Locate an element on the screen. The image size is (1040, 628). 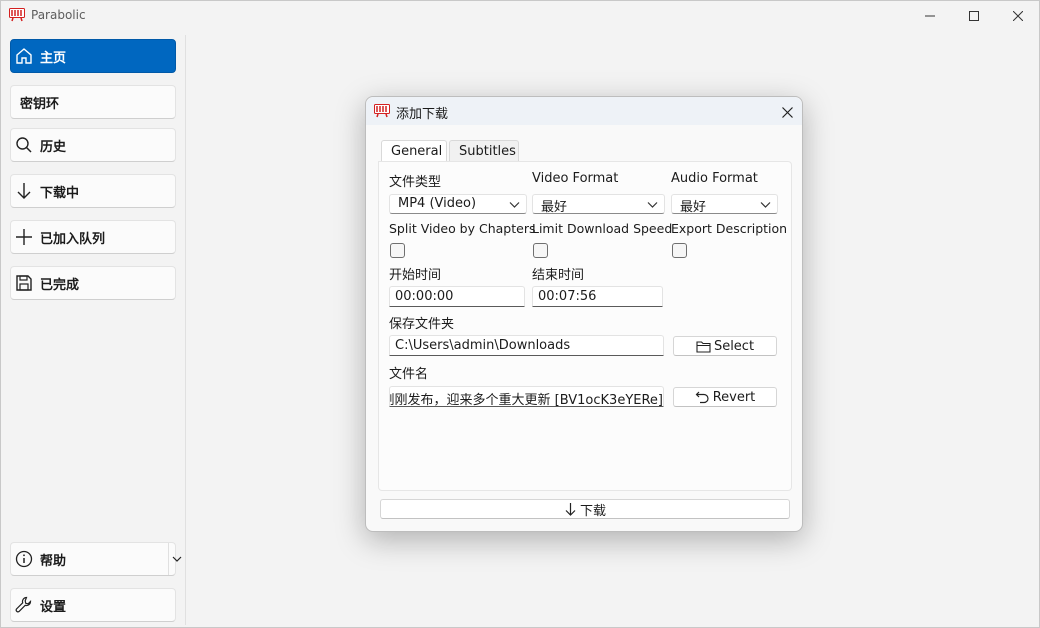
sidebar-item-completed: 已完成 is located at coordinates (93, 283).